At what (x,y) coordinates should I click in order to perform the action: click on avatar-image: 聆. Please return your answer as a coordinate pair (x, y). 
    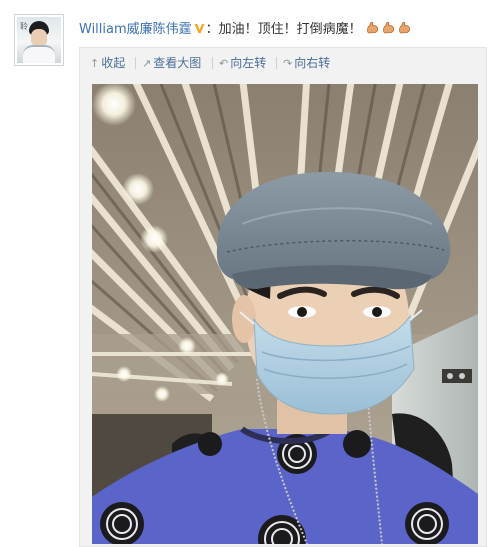
    Looking at the image, I should click on (39, 40).